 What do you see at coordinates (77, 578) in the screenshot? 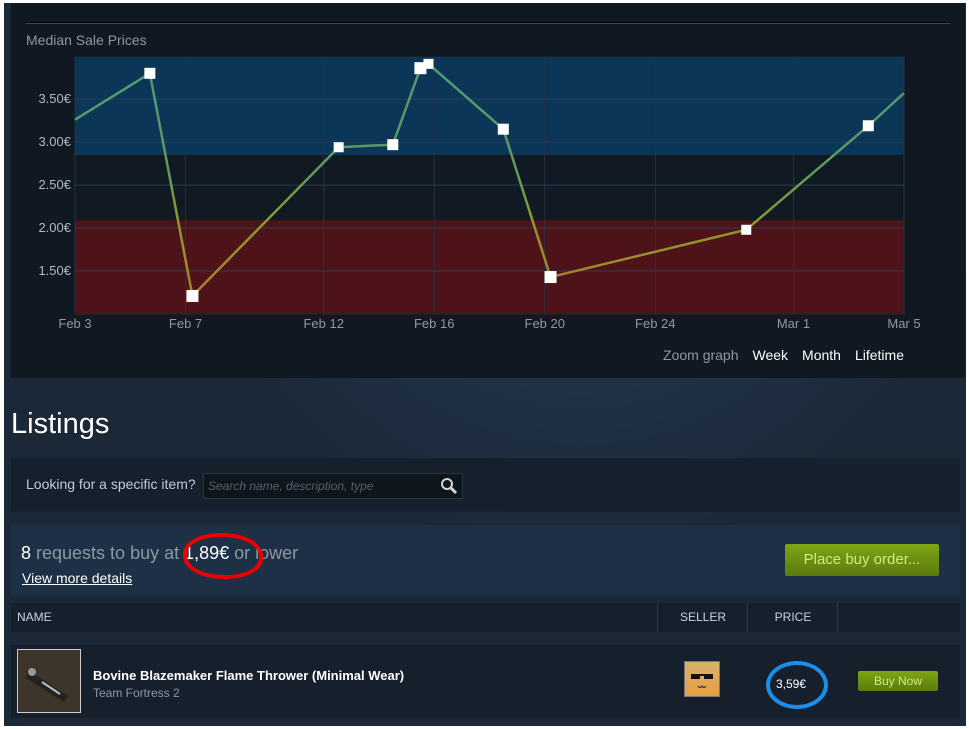
I see `view-more-details-link: View more details` at bounding box center [77, 578].